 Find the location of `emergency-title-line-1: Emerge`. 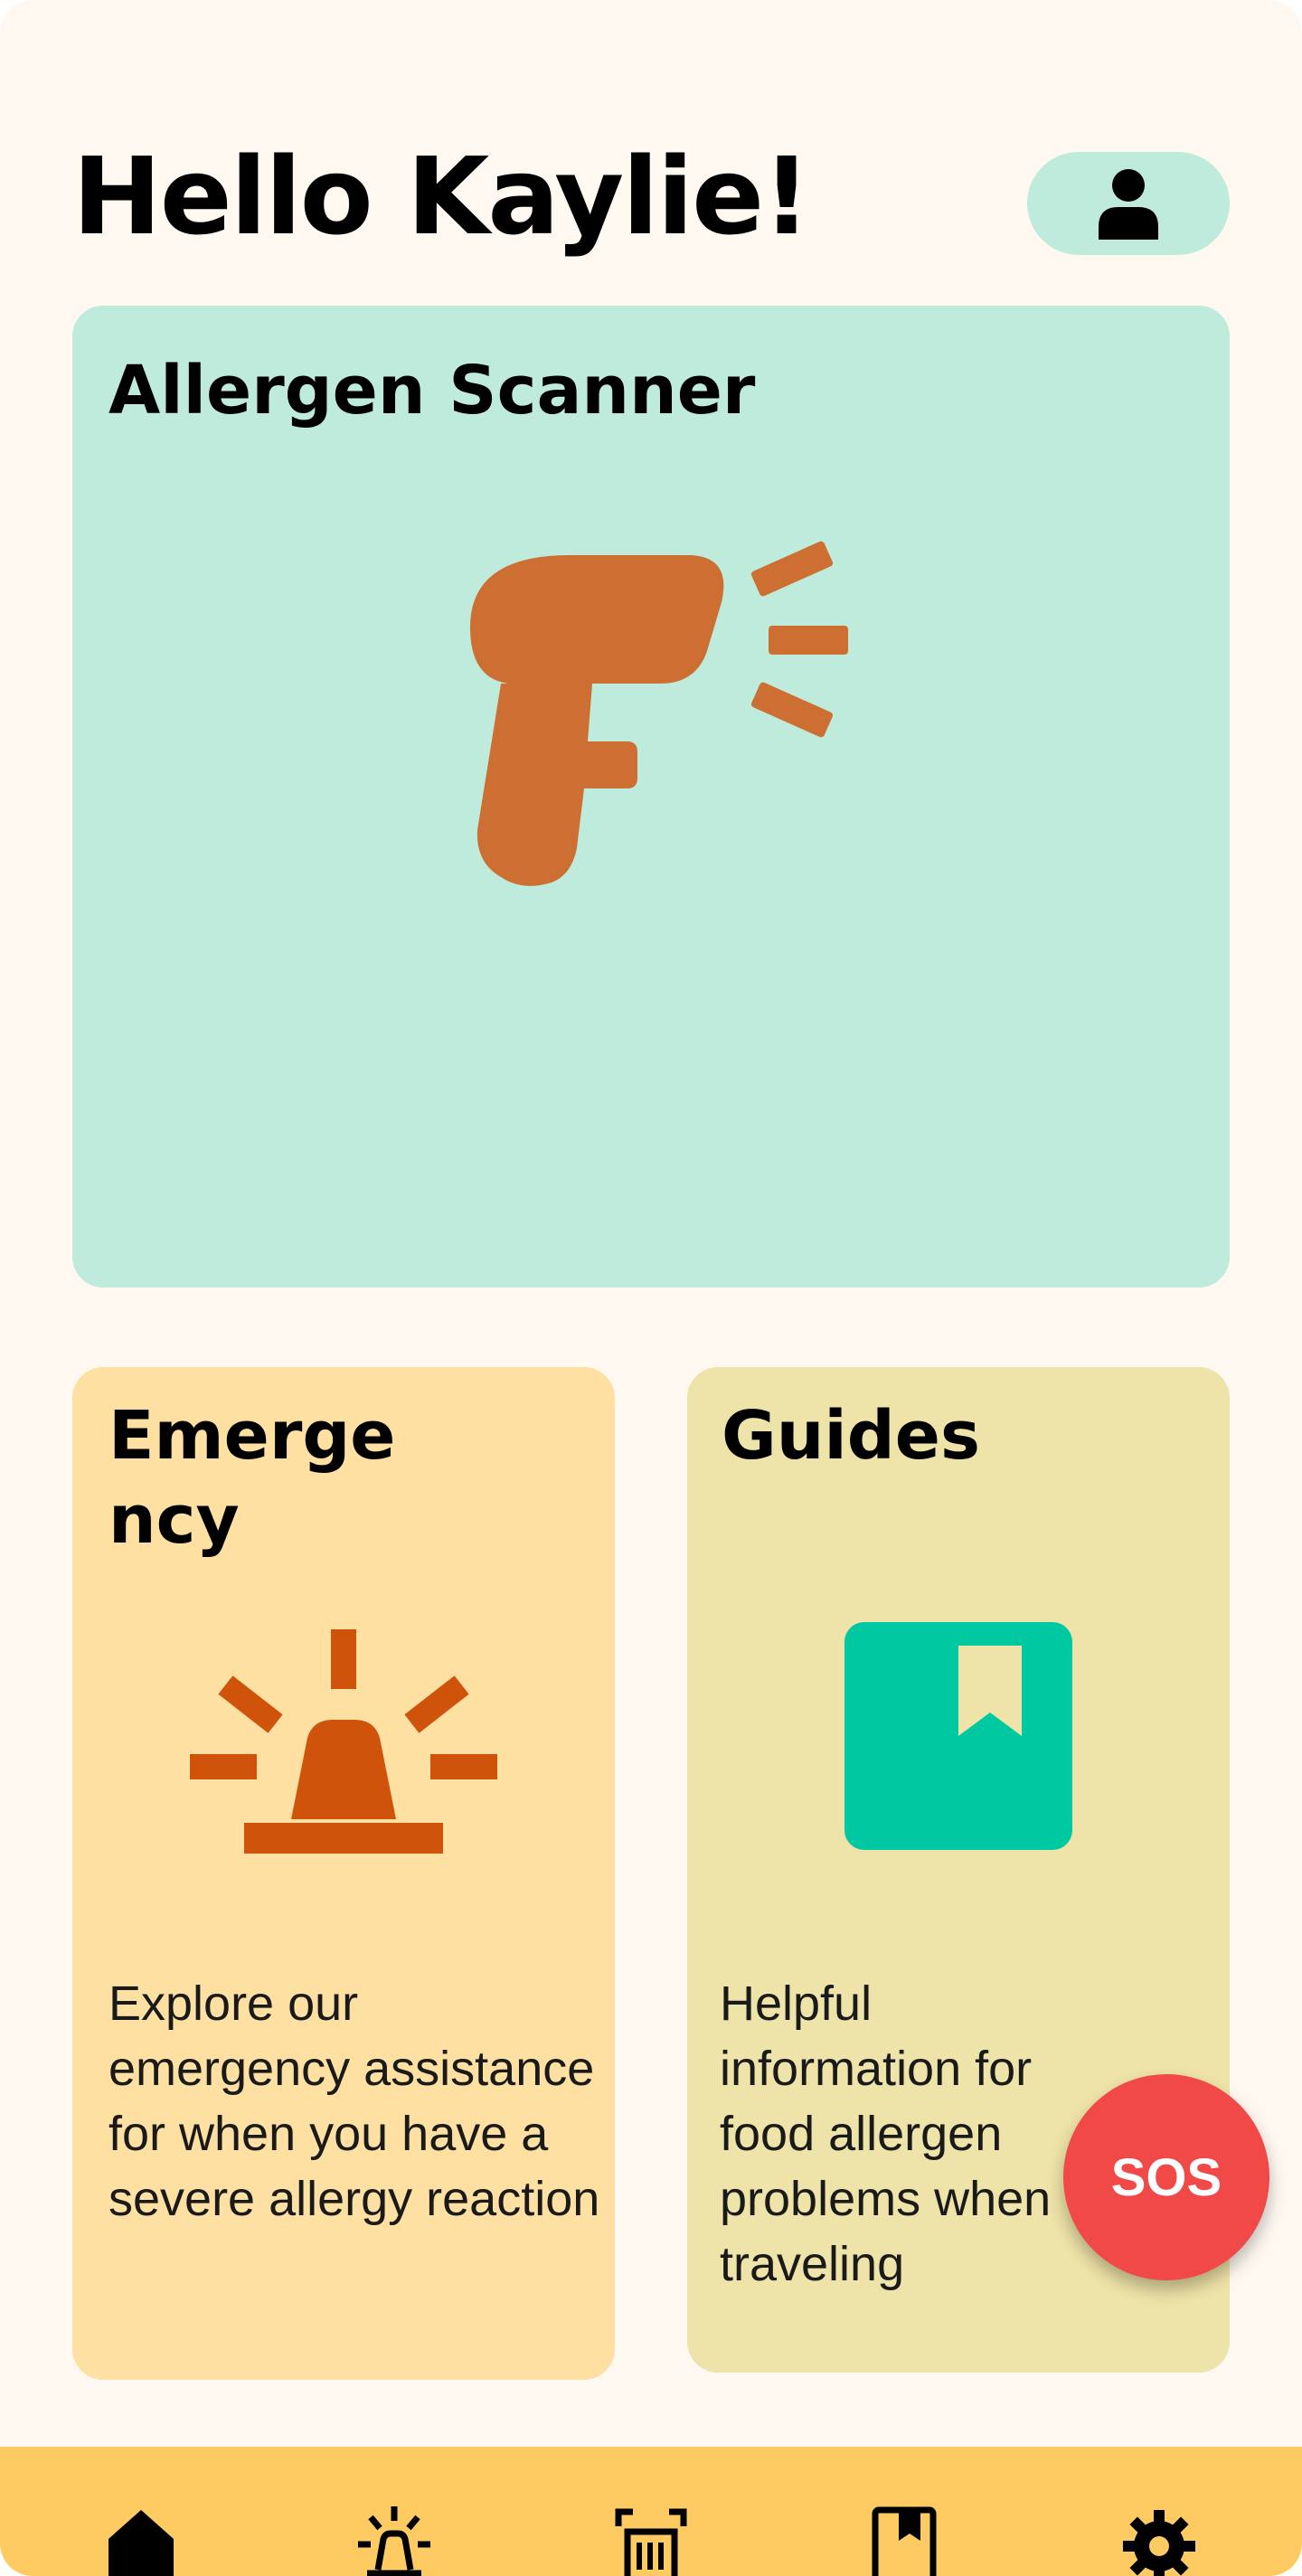

emergency-title-line-1: Emerge is located at coordinates (252, 1436).